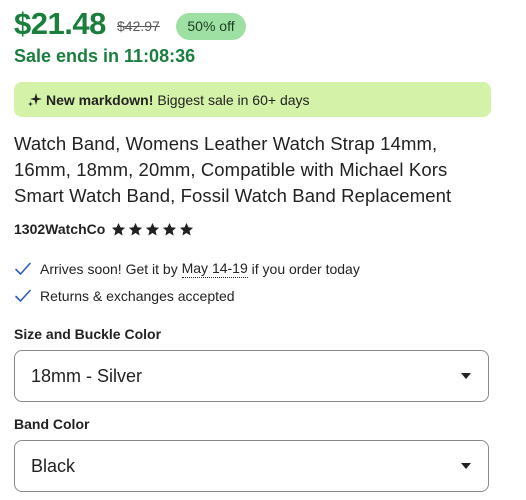  I want to click on original-price: $42.97, so click(138, 26).